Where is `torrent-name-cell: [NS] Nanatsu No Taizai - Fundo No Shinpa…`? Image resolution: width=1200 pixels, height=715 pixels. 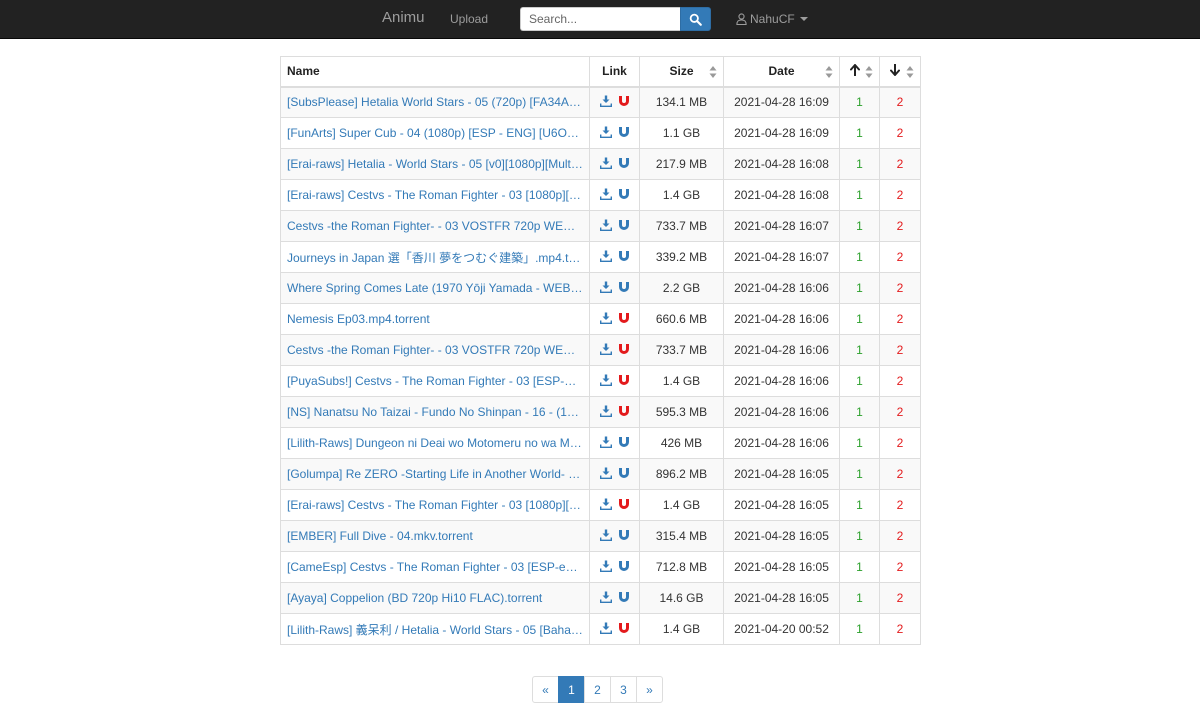
torrent-name-cell: [NS] Nanatsu No Taizai - Fundo No Shinpa… is located at coordinates (435, 412).